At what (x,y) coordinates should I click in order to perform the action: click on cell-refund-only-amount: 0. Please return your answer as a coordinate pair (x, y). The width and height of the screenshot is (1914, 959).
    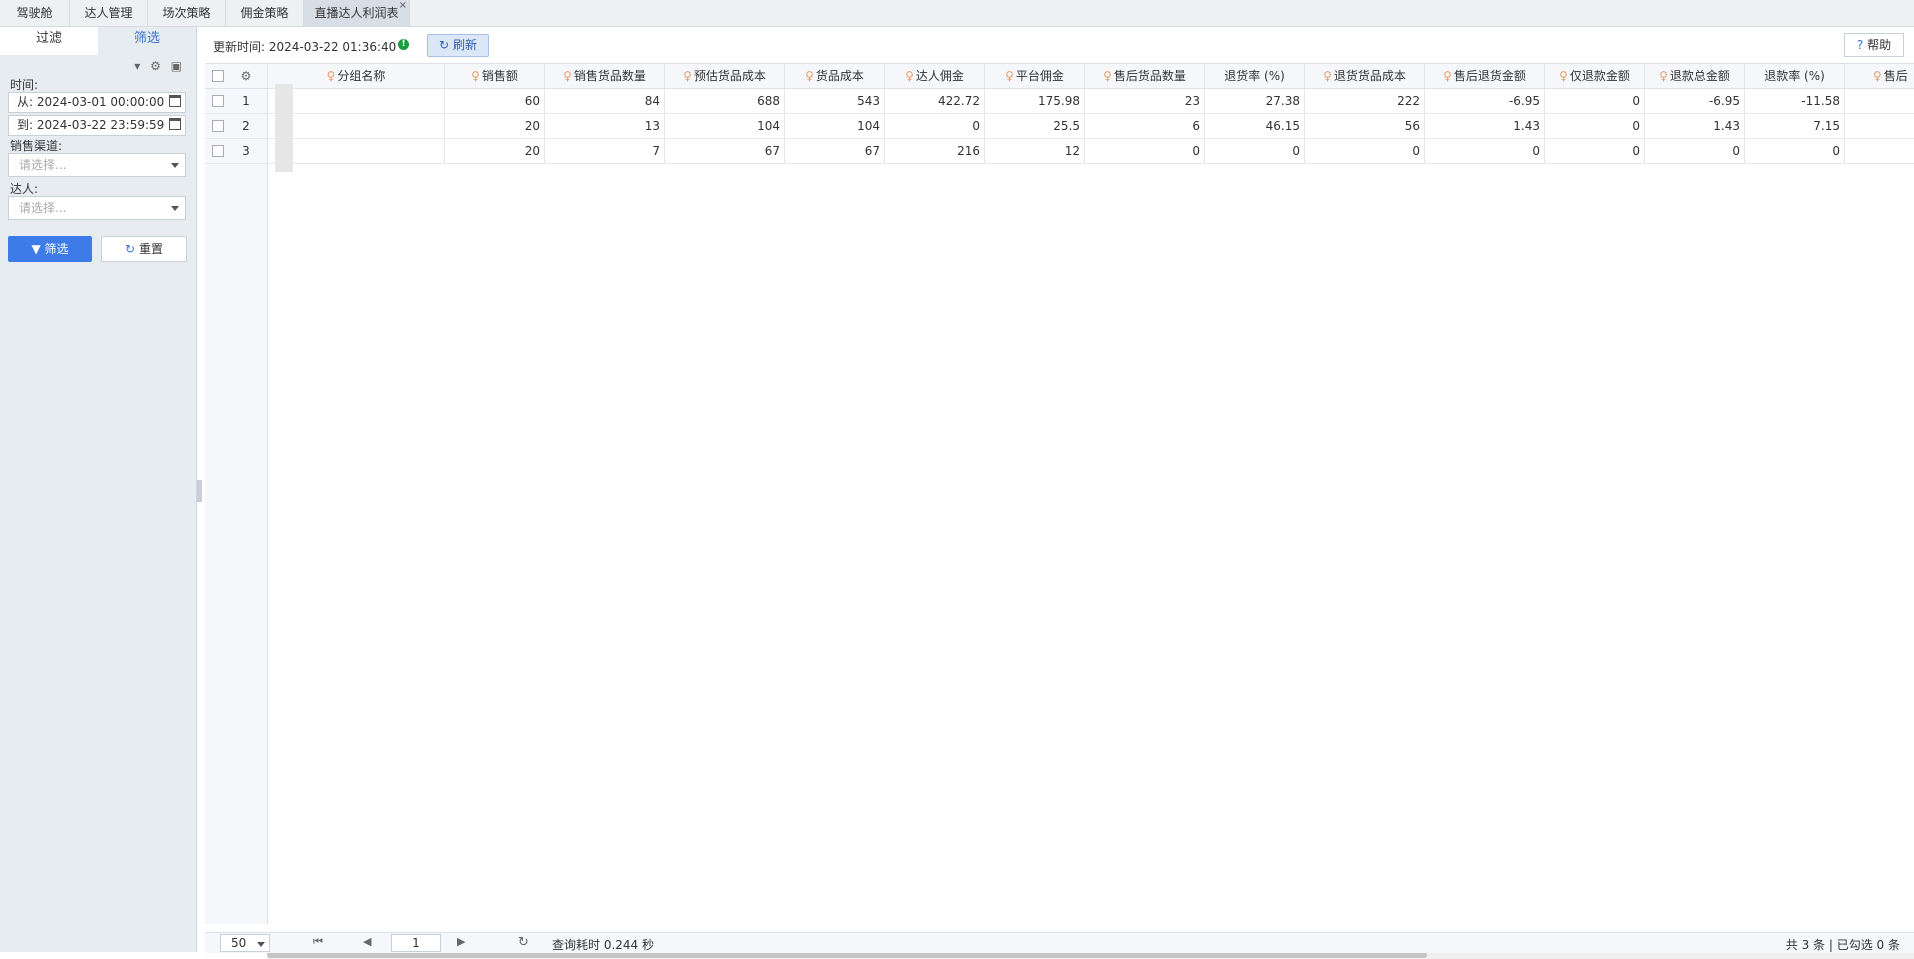
    Looking at the image, I should click on (1595, 151).